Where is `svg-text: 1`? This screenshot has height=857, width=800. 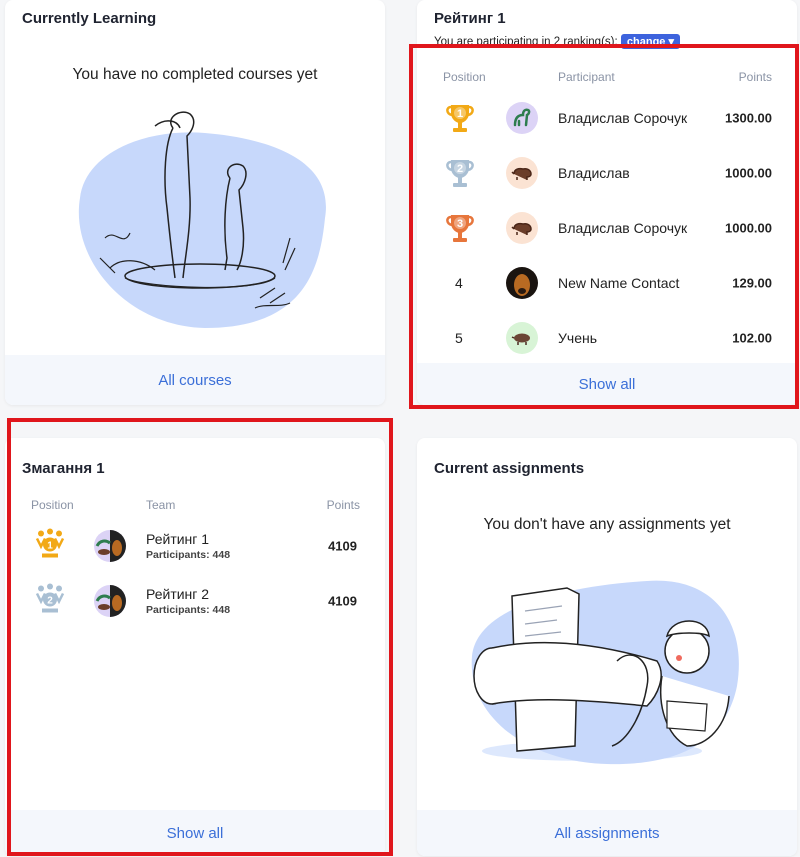 svg-text: 1 is located at coordinates (50, 545).